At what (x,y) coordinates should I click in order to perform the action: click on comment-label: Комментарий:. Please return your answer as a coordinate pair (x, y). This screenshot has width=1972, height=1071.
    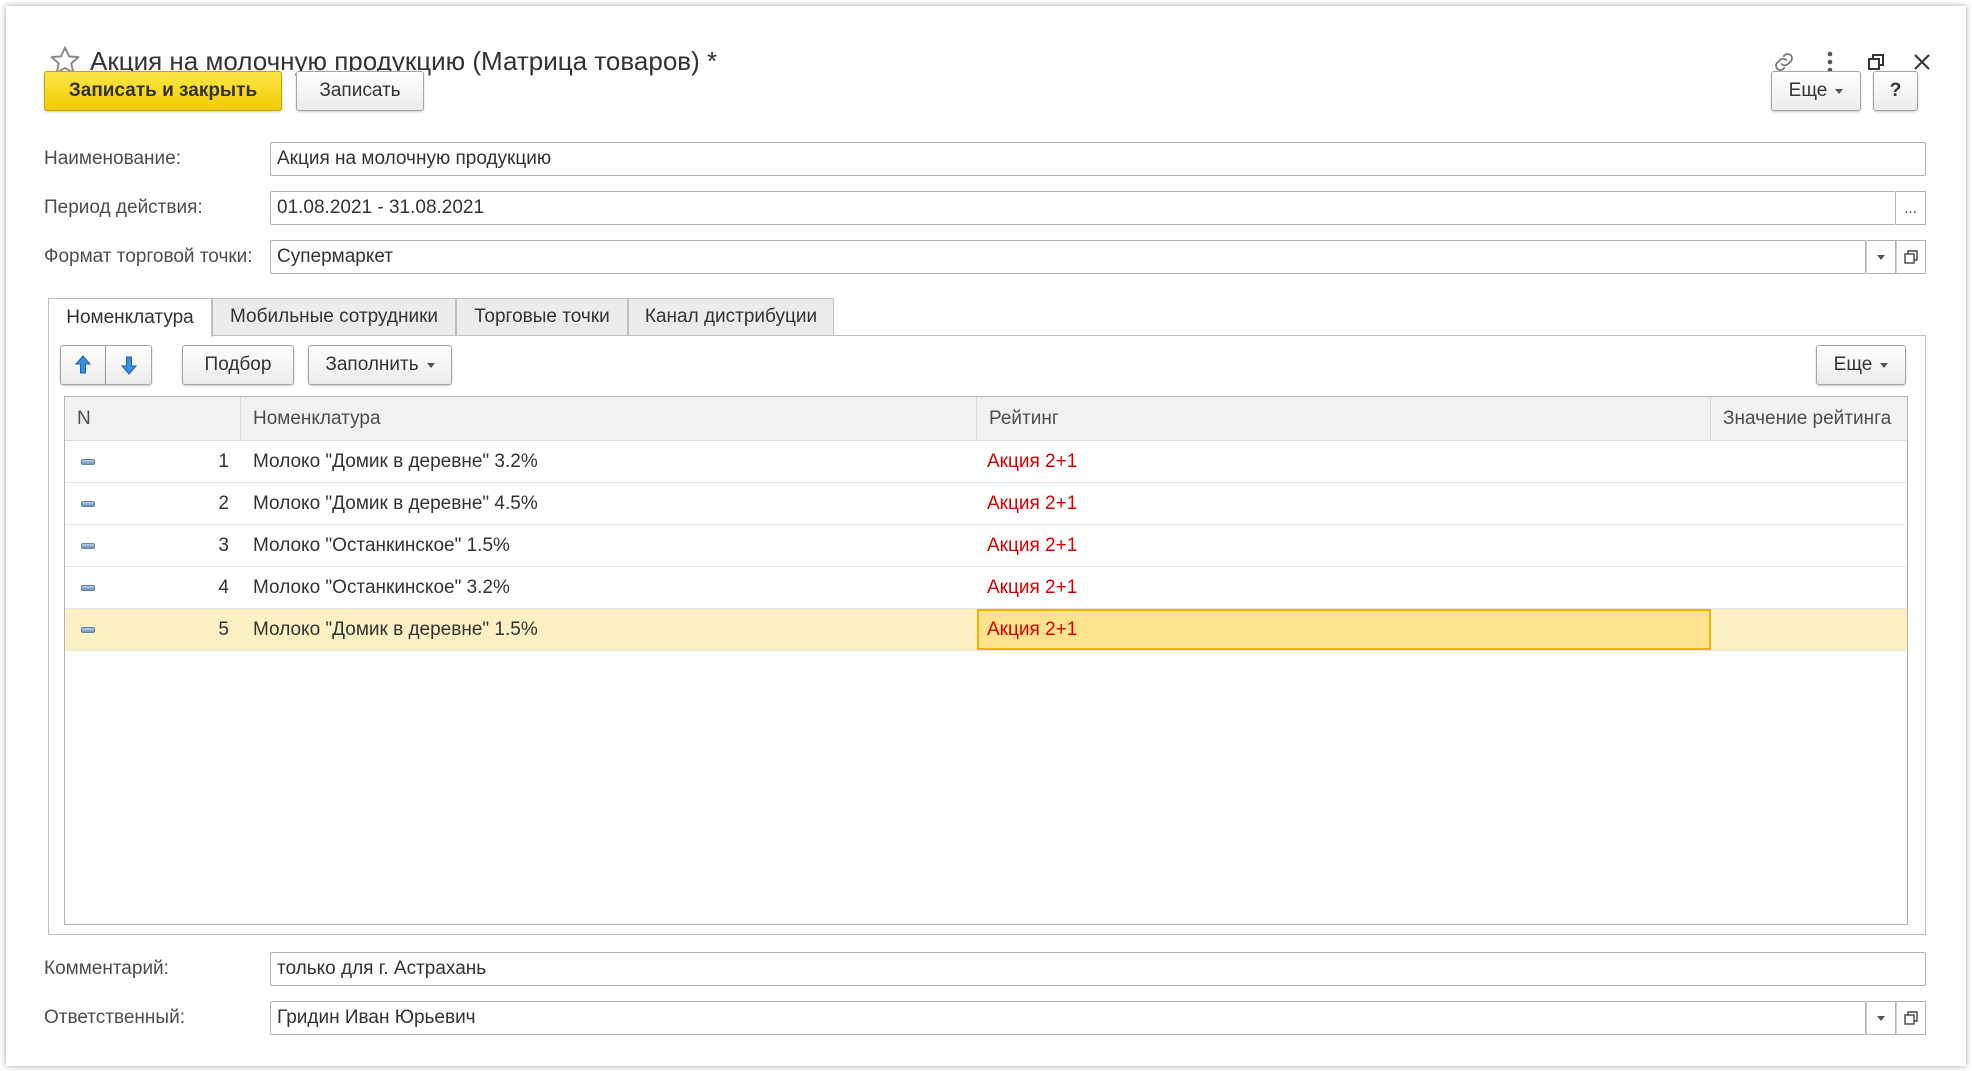
    Looking at the image, I should click on (106, 968).